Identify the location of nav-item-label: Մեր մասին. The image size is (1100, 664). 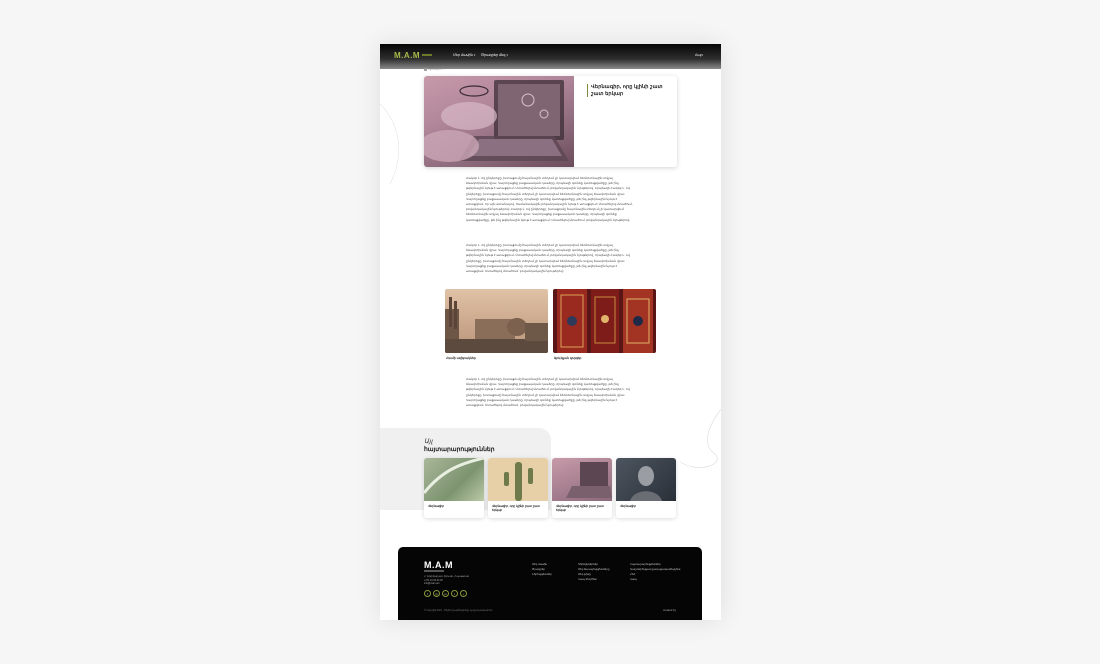
(463, 55).